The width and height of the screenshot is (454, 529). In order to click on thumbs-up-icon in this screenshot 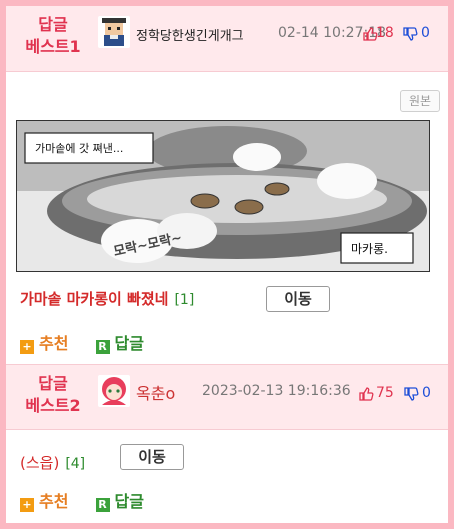, I will do `click(366, 394)`.